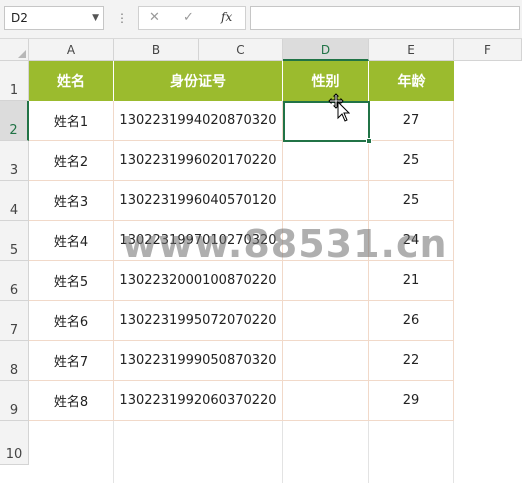 This screenshot has height=483, width=522. Describe the element at coordinates (14, 281) in the screenshot. I see `row-header: 6` at that location.